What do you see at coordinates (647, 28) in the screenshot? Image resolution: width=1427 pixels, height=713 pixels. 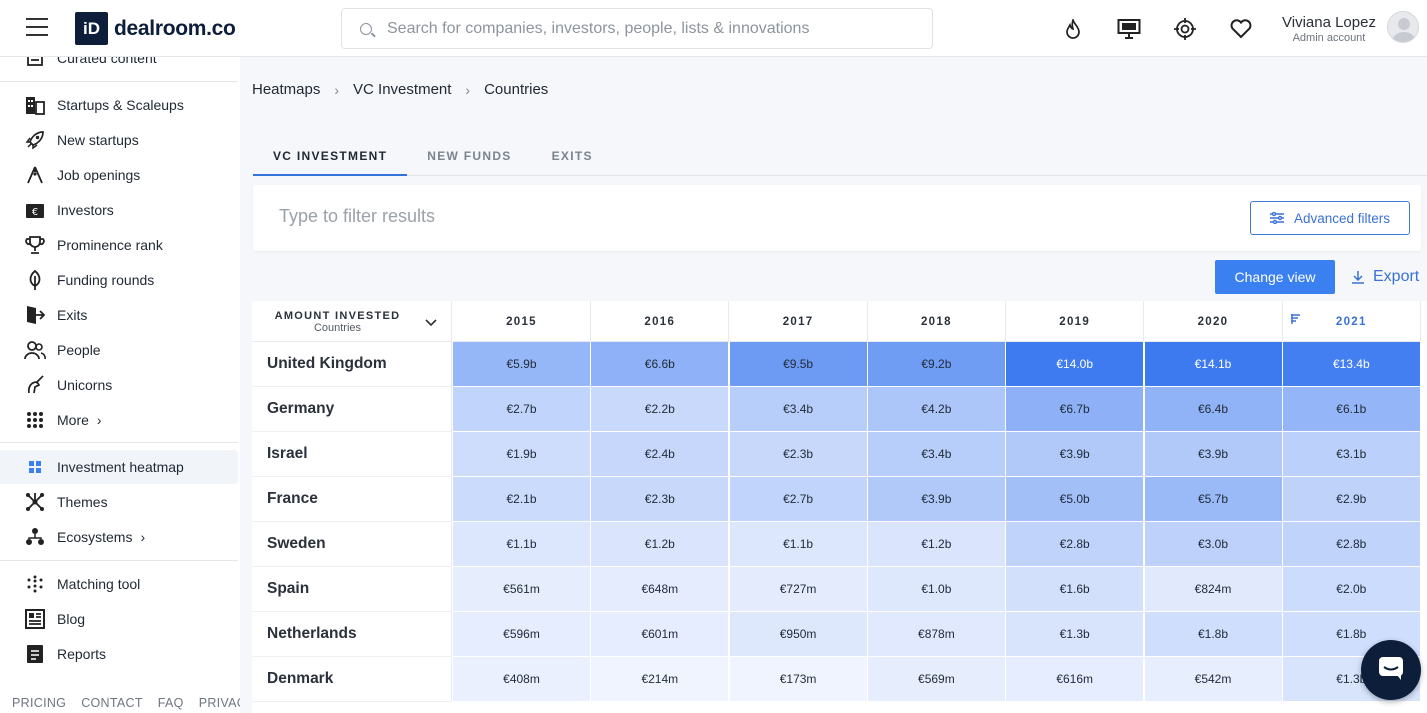 I see `search-input` at bounding box center [647, 28].